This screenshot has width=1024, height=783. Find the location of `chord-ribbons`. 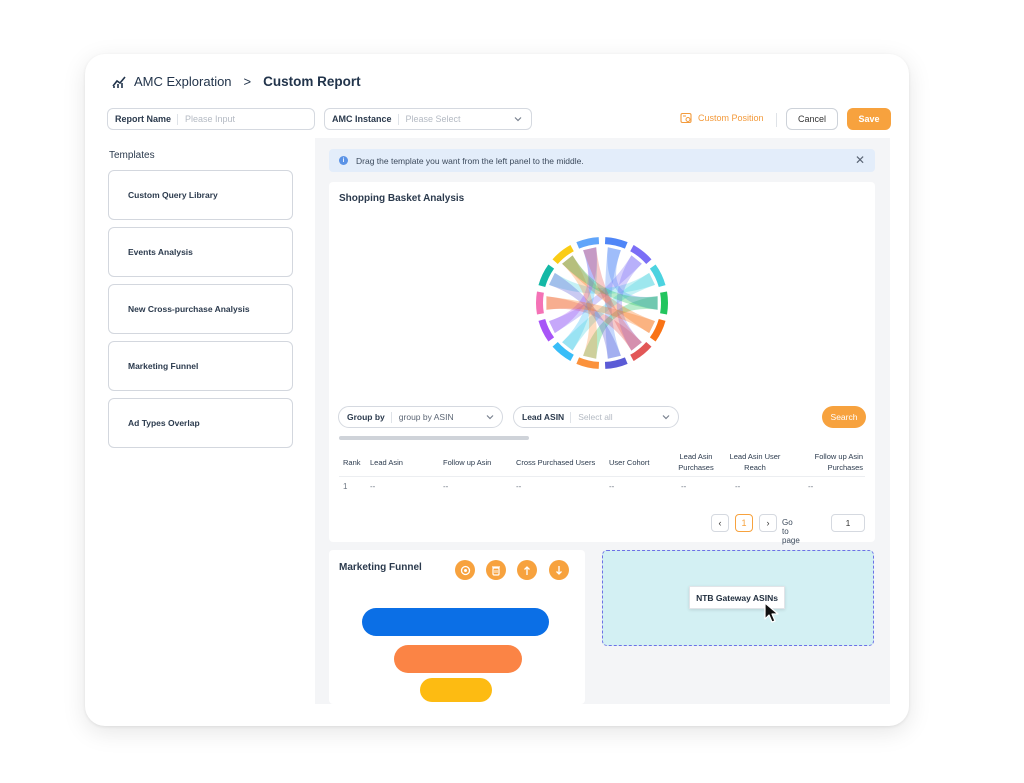

chord-ribbons is located at coordinates (602, 303).